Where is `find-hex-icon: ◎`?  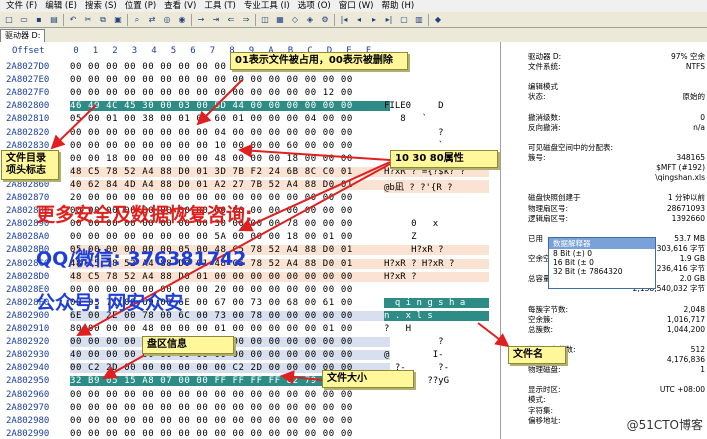
find-hex-icon: ◎ is located at coordinates (167, 20).